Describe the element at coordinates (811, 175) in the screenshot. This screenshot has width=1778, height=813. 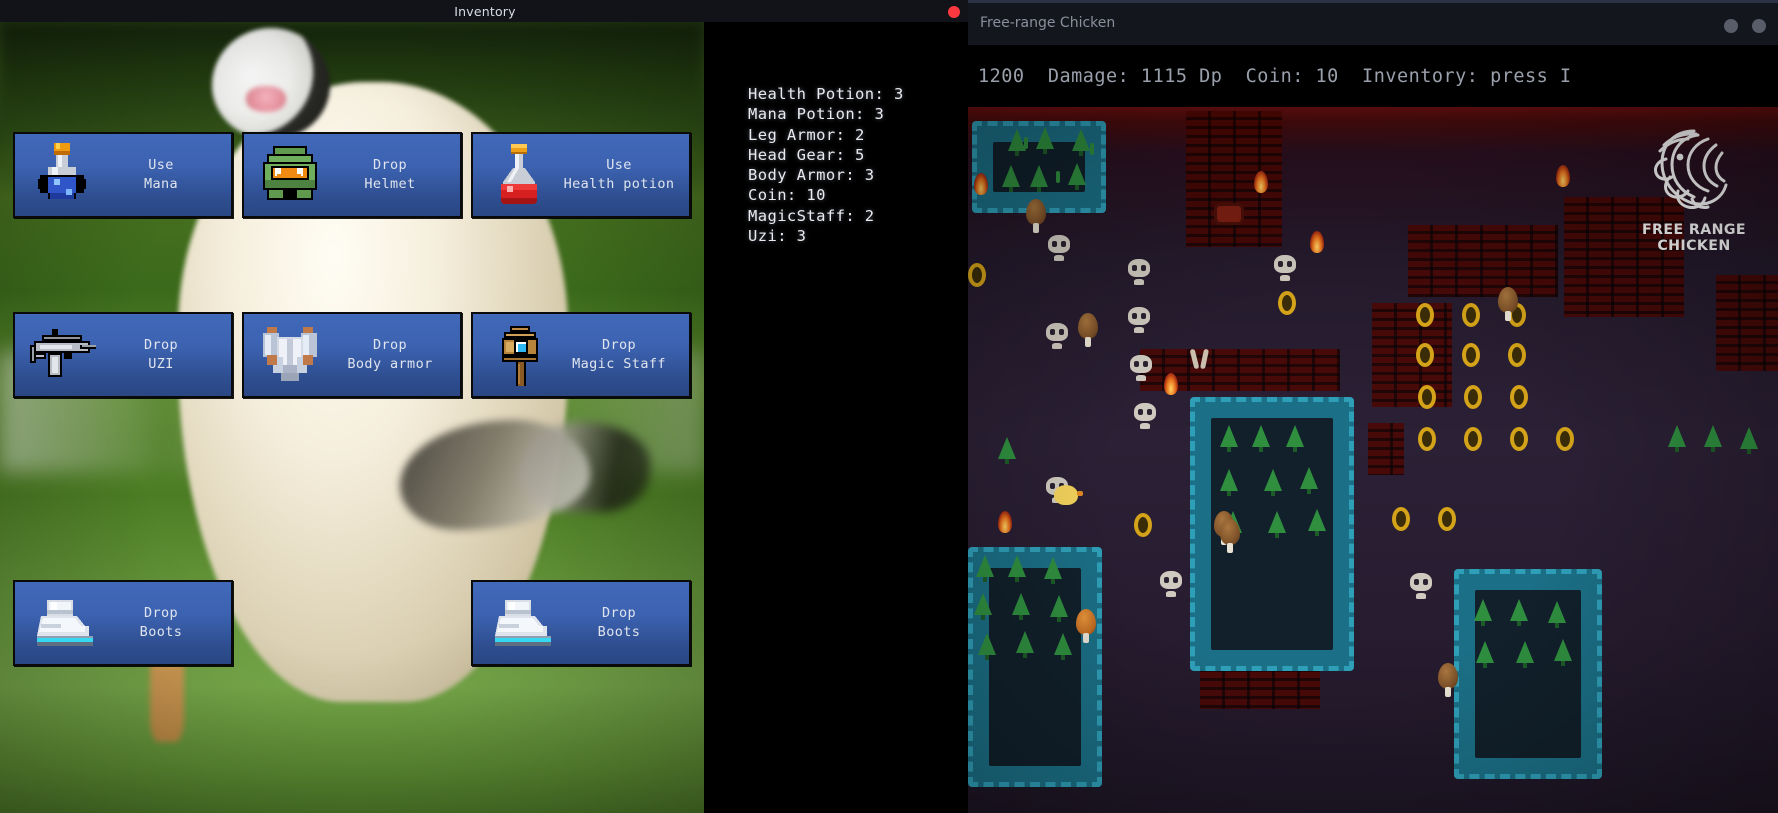
I see `stat-body-armor: Body Armor: 3` at that location.